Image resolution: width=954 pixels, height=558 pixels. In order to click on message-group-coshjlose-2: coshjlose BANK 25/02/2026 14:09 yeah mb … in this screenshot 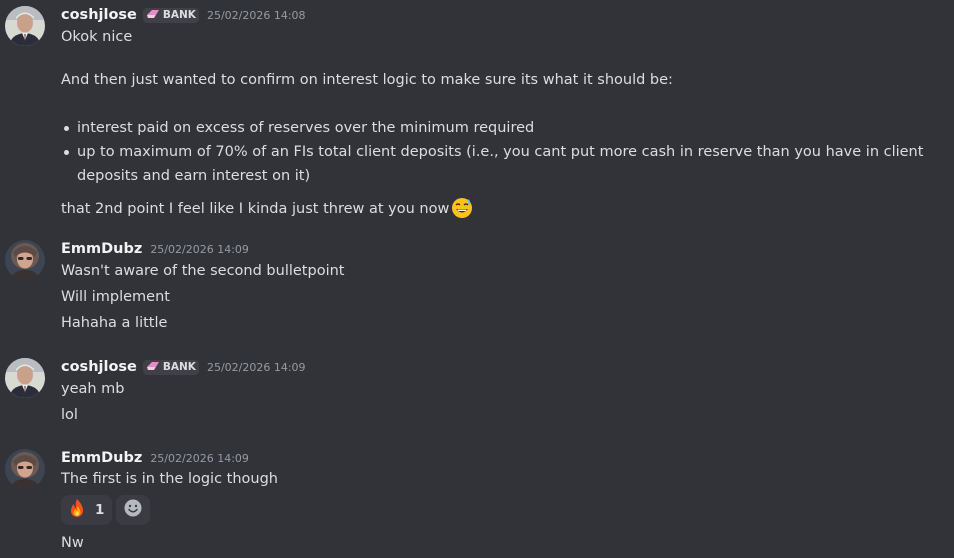, I will do `click(477, 392)`.